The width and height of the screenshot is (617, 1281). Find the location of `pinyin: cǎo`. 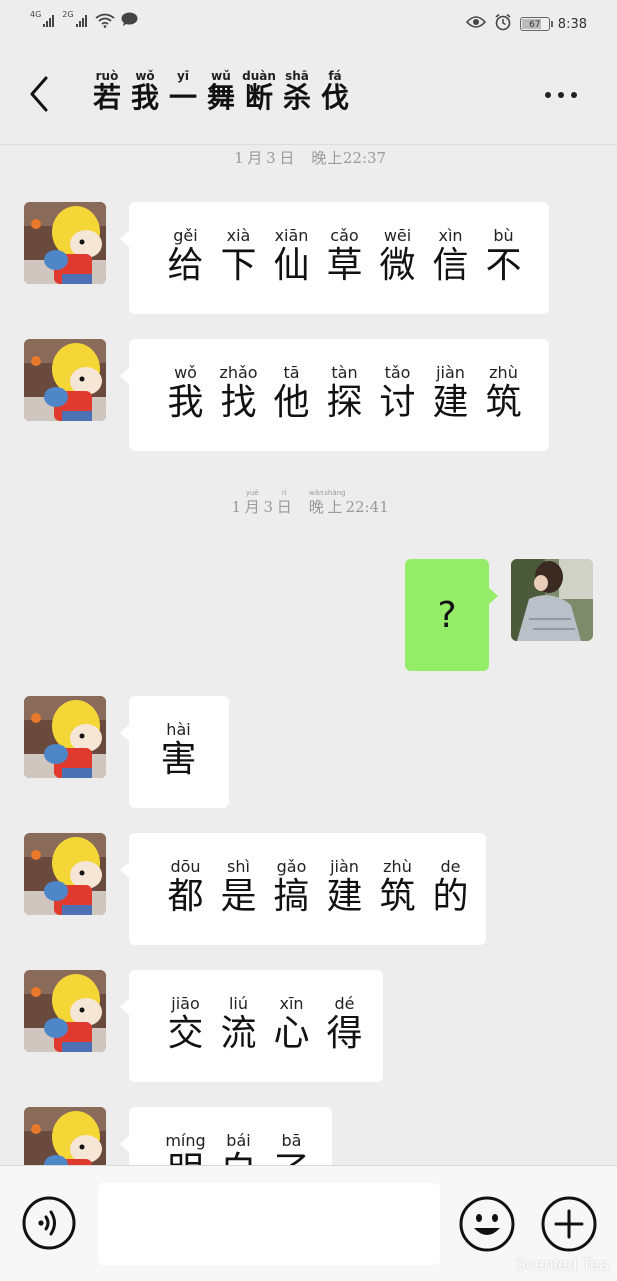

pinyin: cǎo is located at coordinates (344, 235).